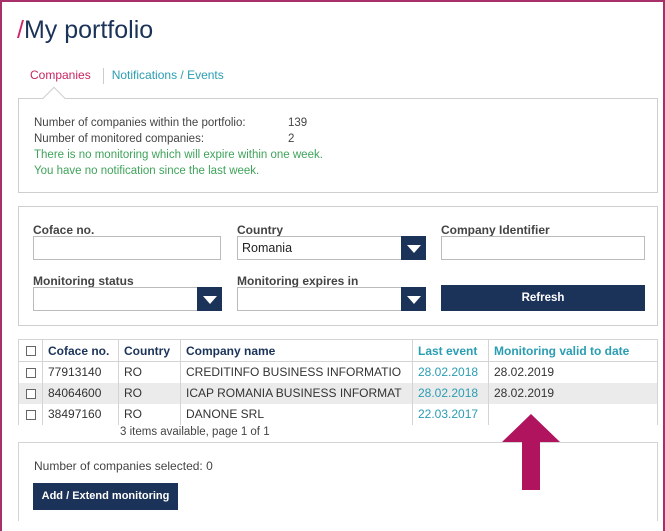 Image resolution: width=665 pixels, height=531 pixels. Describe the element at coordinates (260, 230) in the screenshot. I see `country-label: Country` at that location.